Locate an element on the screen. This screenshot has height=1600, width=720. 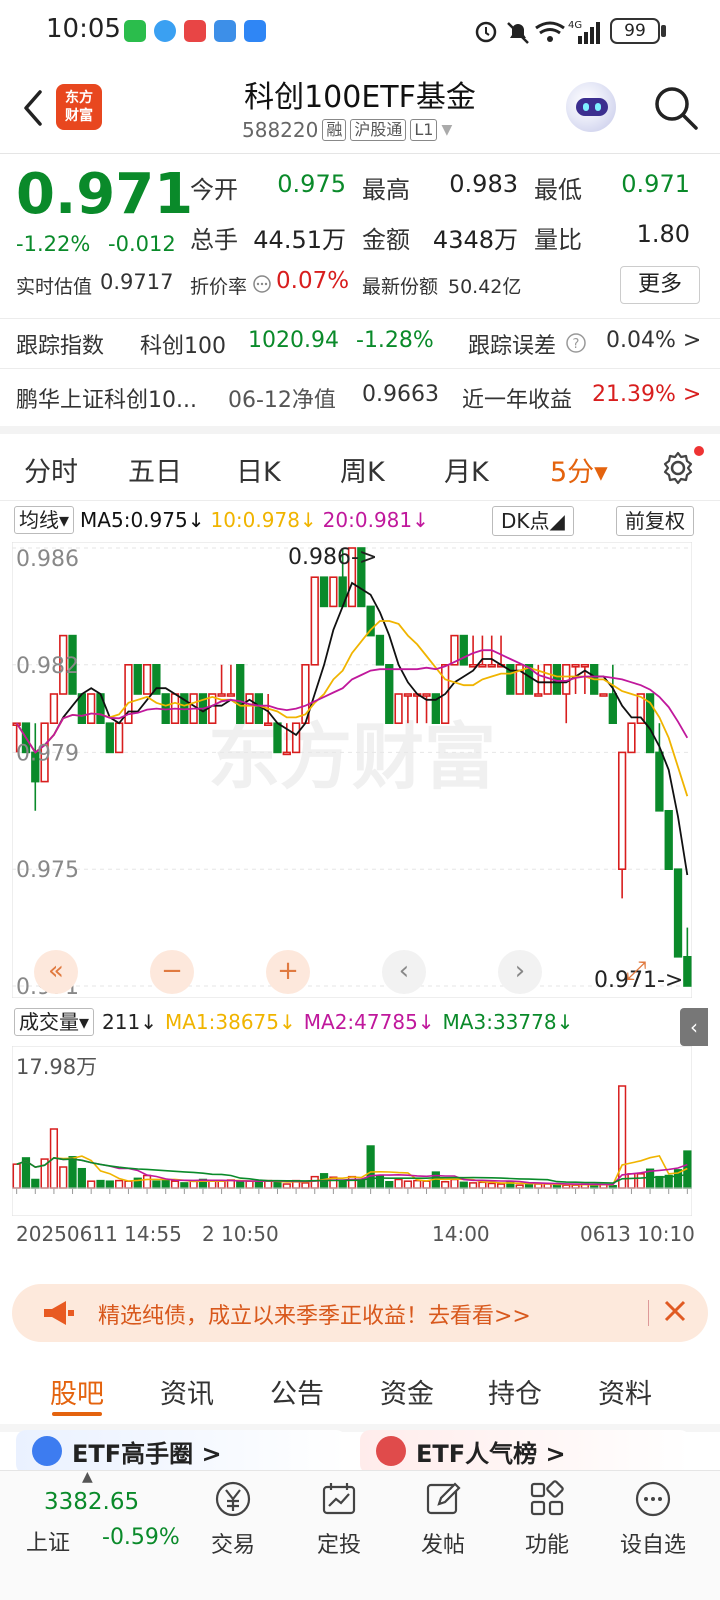
sh-index-value: 3382.65 is located at coordinates (91, 1502).